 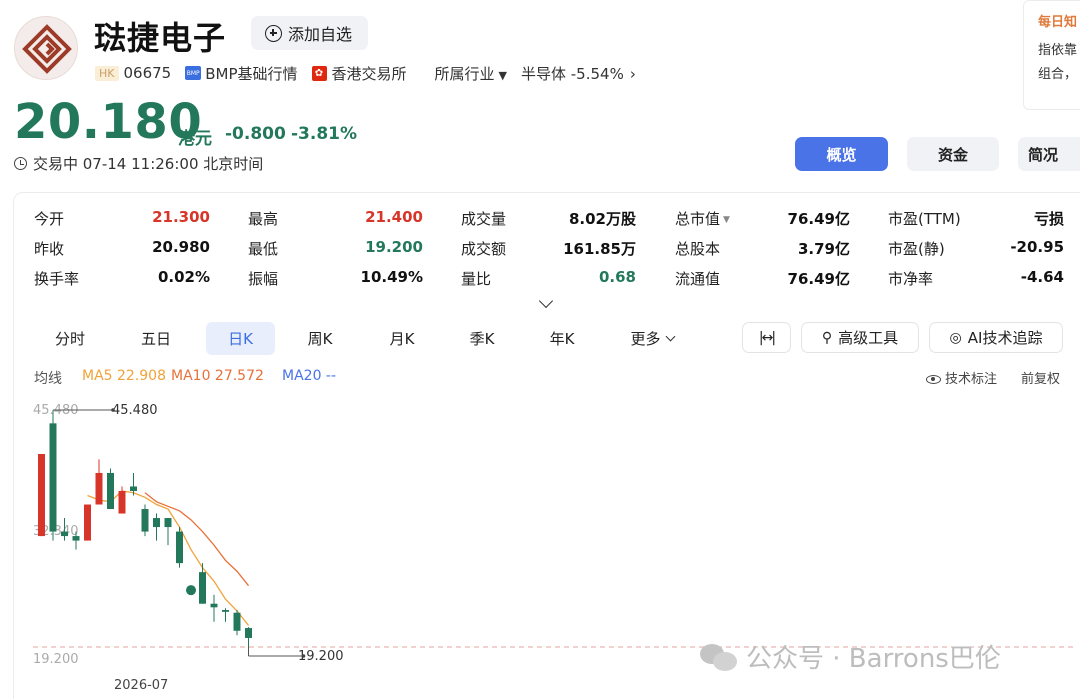 I want to click on ma20-value: MA20 --, so click(x=309, y=376).